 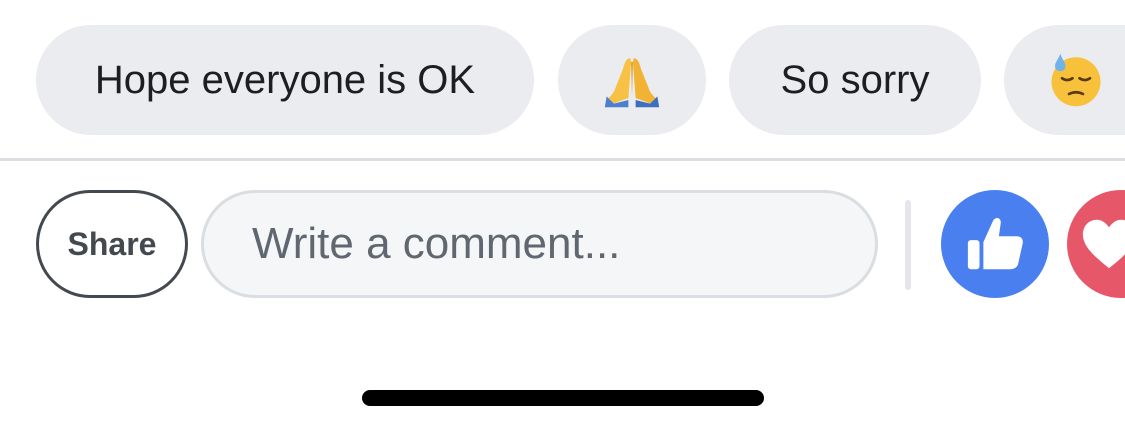 I want to click on share-label: Share, so click(x=112, y=243).